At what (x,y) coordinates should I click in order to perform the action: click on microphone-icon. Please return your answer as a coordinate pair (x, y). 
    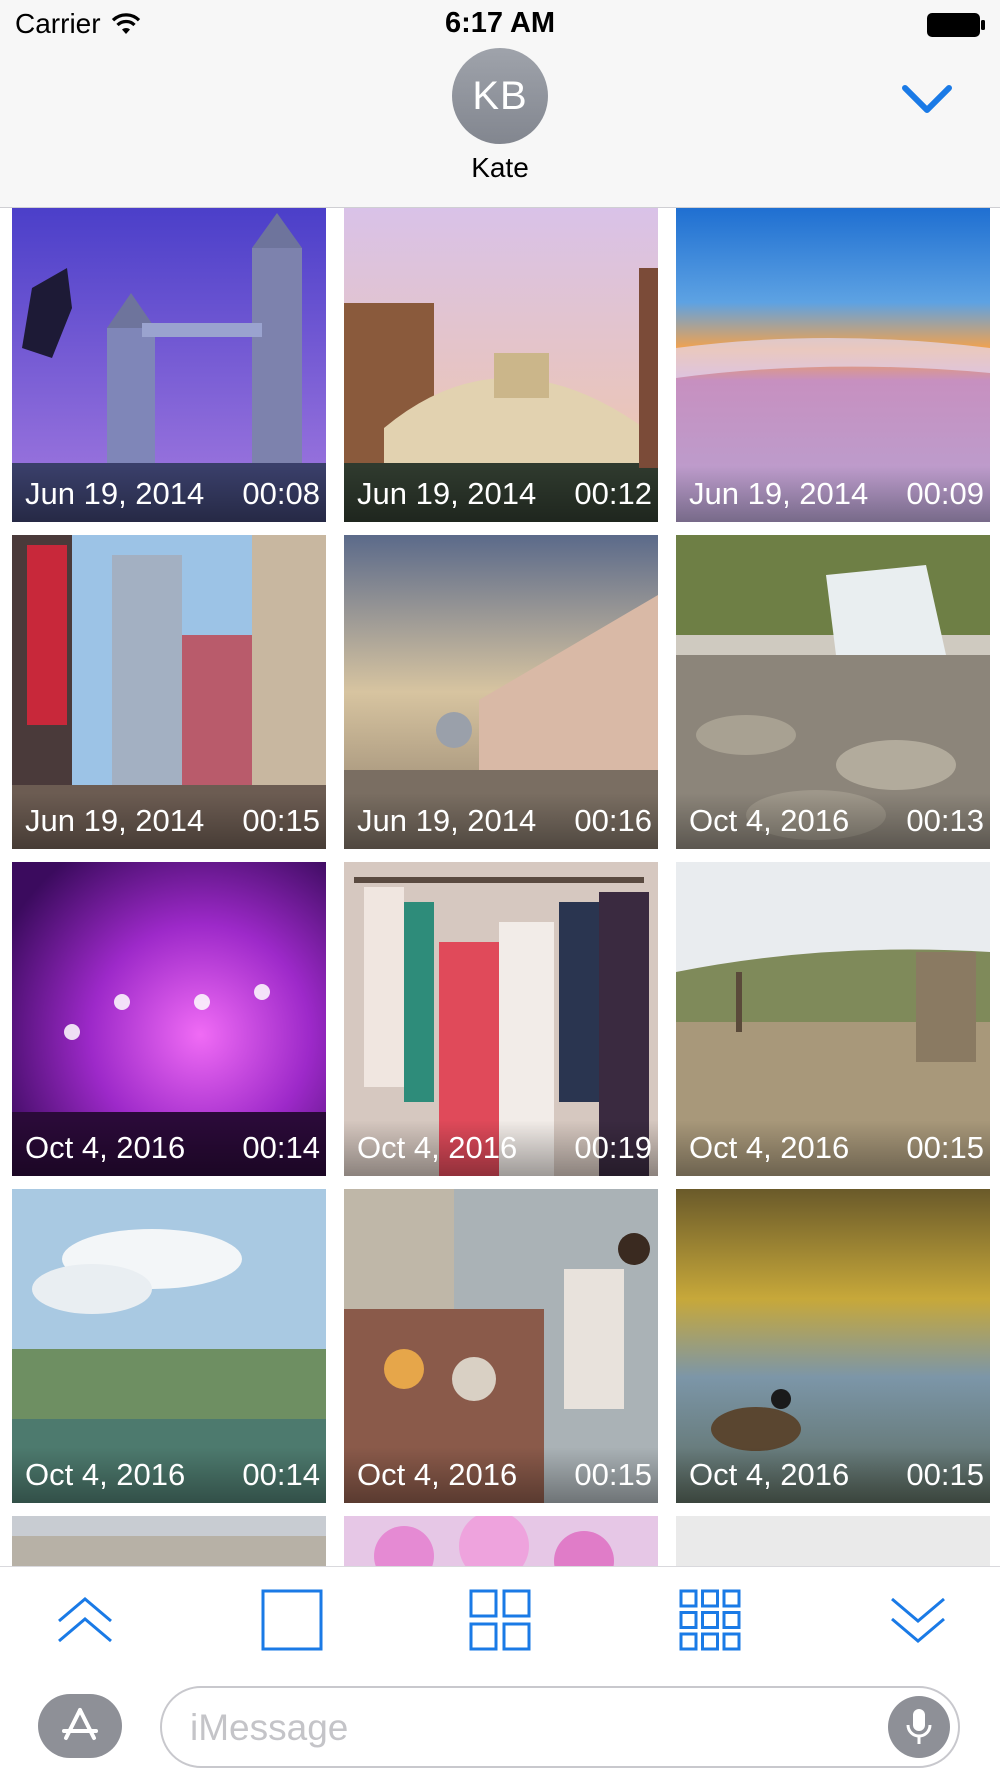
    Looking at the image, I should click on (919, 1726).